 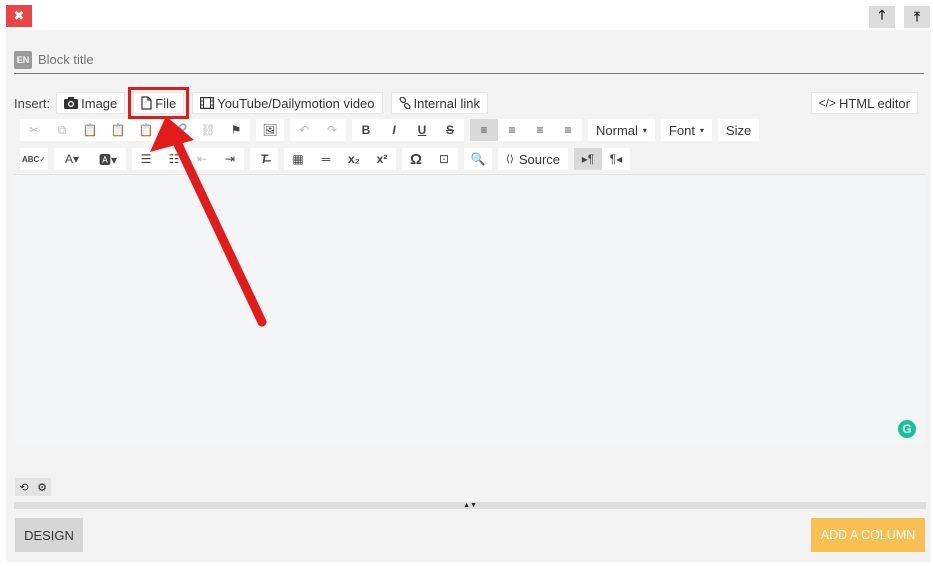 What do you see at coordinates (99, 103) in the screenshot?
I see `insert-image-label: Image` at bounding box center [99, 103].